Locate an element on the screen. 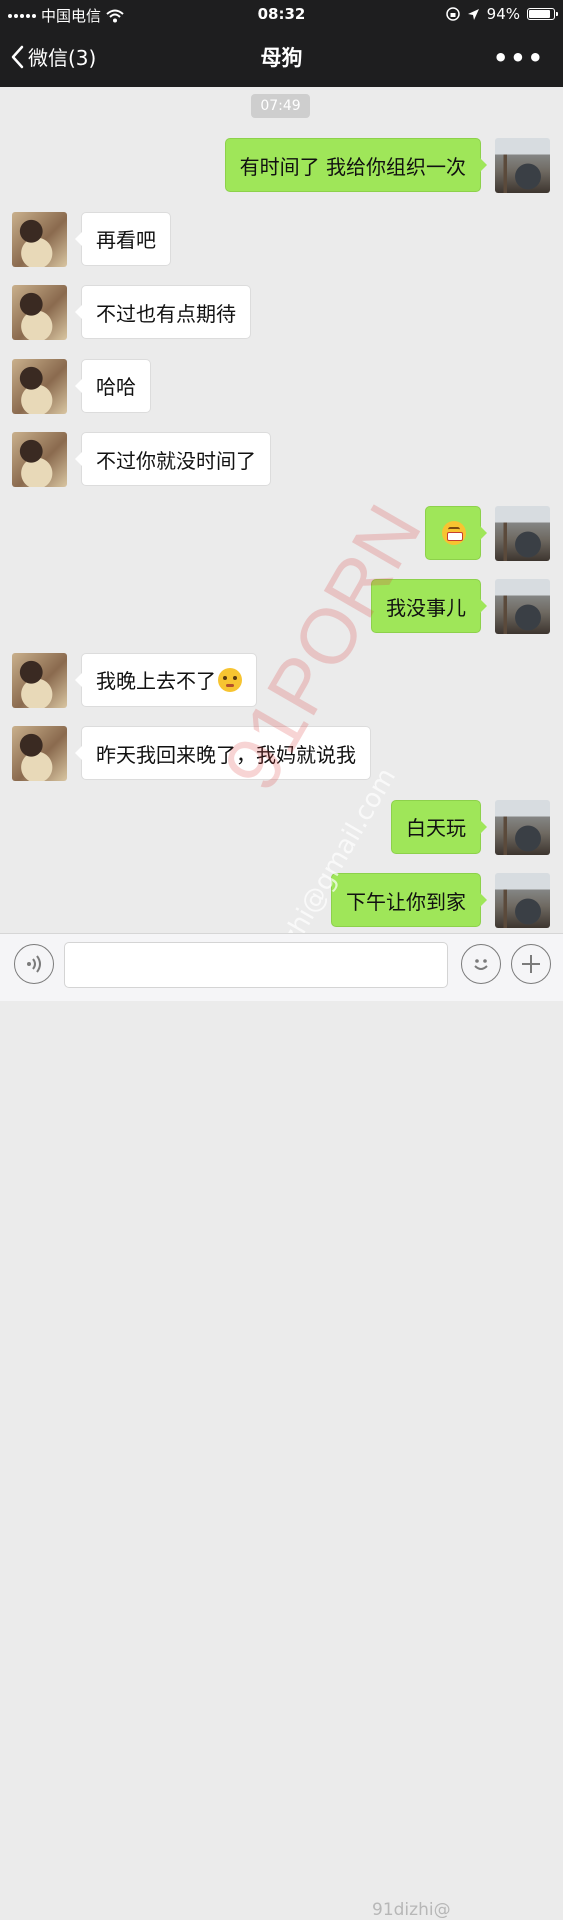 This screenshot has width=563, height=1920. more-actions-button is located at coordinates (531, 964).